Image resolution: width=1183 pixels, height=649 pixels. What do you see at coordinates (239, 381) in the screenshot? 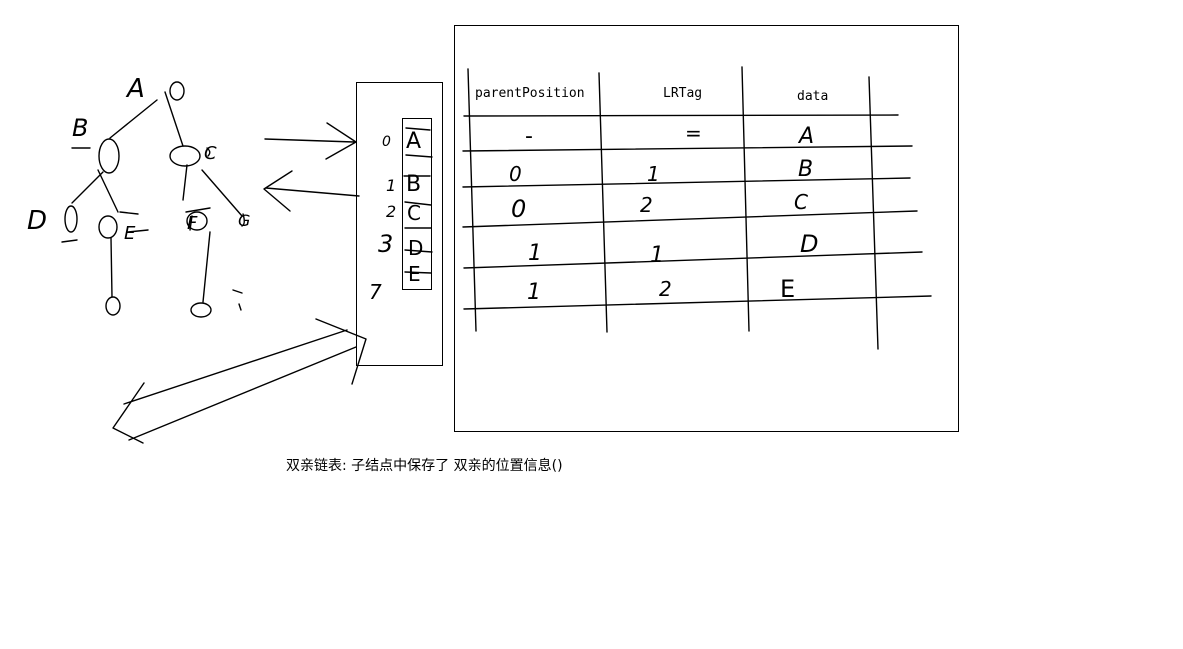
I see `arrow-large-down-left` at bounding box center [239, 381].